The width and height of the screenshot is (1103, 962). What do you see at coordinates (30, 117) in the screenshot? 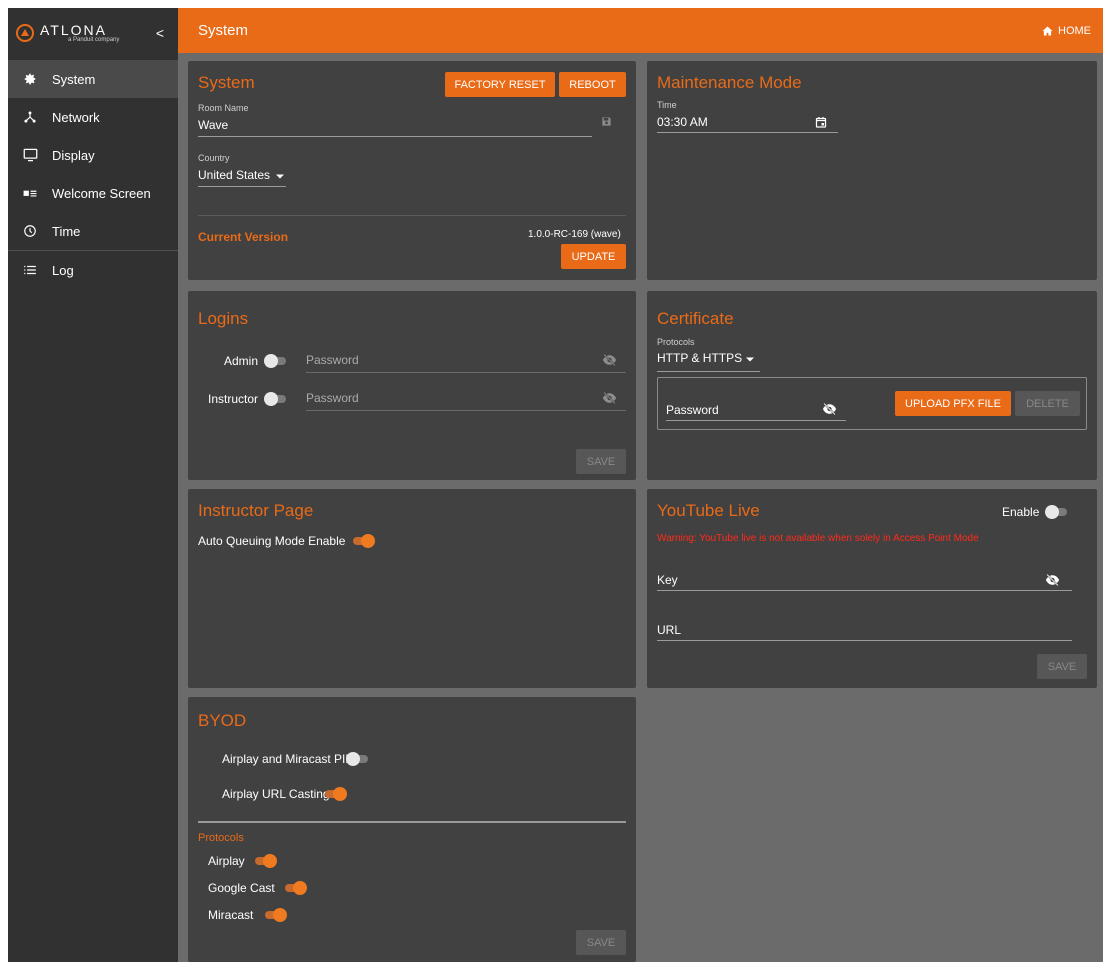
I see `network-icon` at bounding box center [30, 117].